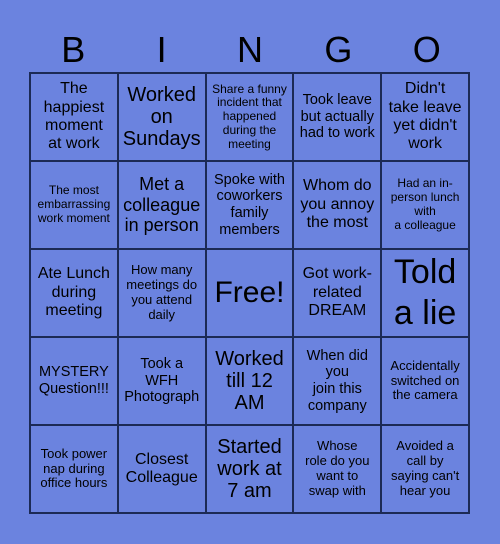 The width and height of the screenshot is (500, 544). I want to click on bingo-cell: Met a colleague in person, so click(161, 205).